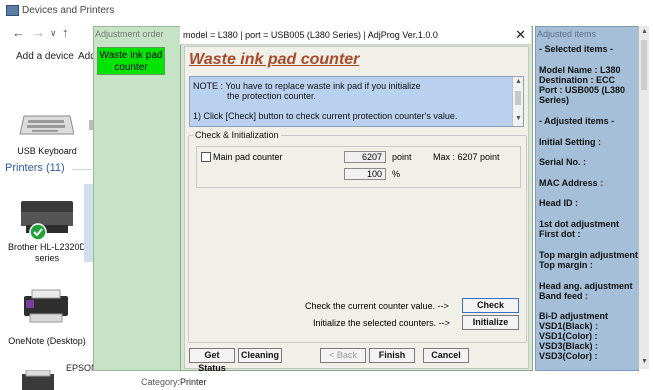  Describe the element at coordinates (45, 56) in the screenshot. I see `add-device-link: Add a device` at that location.